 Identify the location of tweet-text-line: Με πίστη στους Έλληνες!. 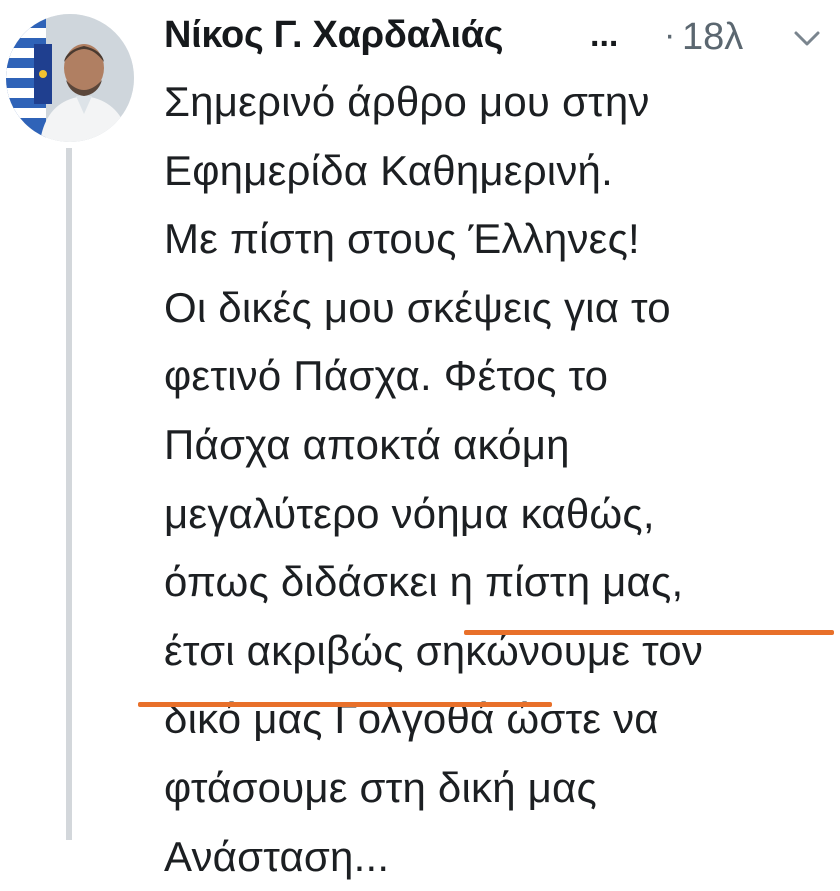
(402, 239).